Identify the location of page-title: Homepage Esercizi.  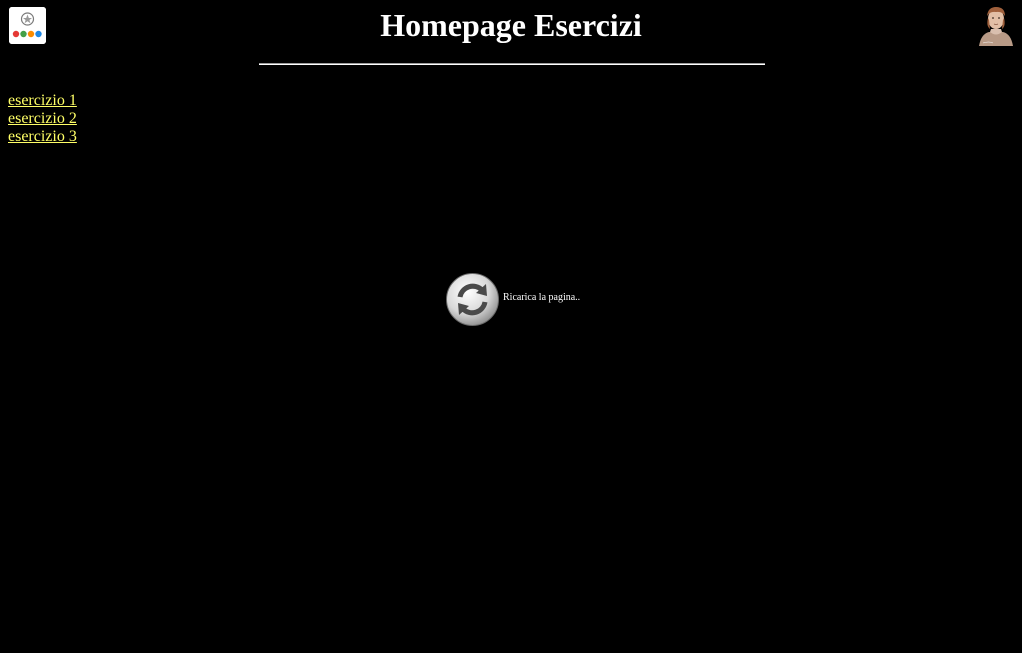
(511, 25).